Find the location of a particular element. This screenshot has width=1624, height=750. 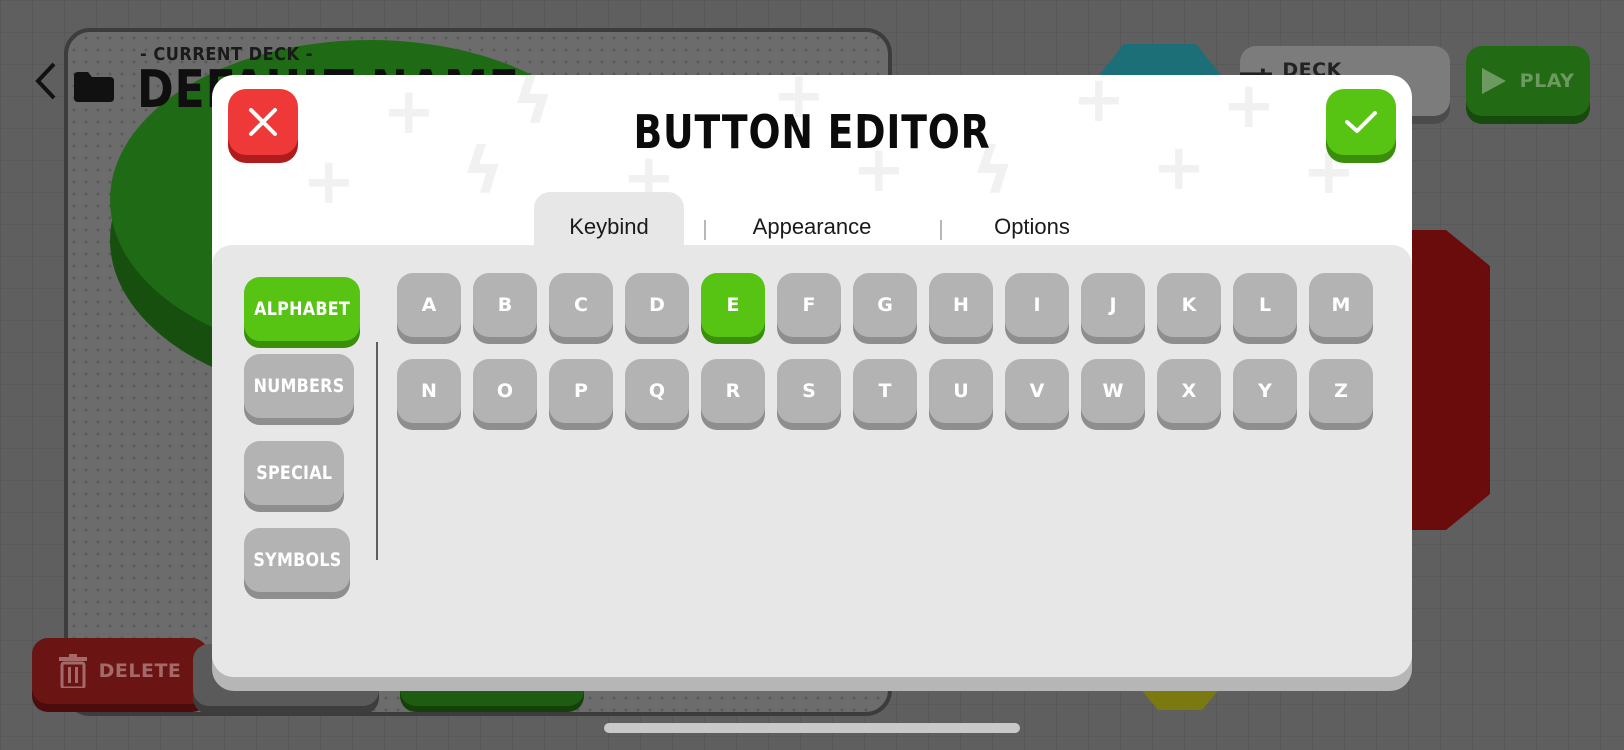

key-button: A is located at coordinates (429, 305).